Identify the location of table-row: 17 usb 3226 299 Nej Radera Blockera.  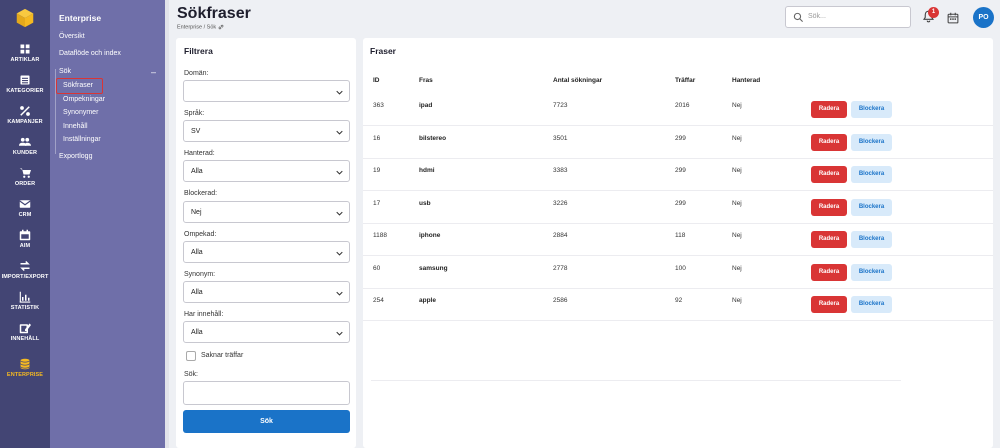
(678, 208).